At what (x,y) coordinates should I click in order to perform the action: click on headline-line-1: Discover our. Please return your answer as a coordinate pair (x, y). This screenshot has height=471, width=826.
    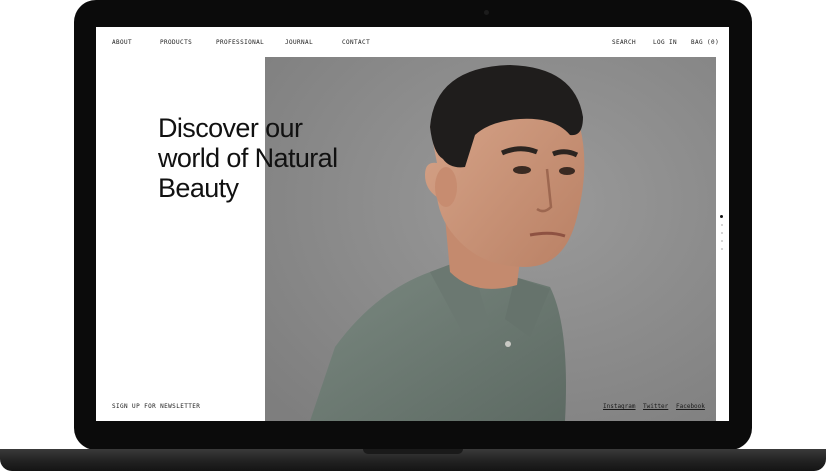
    Looking at the image, I should click on (230, 128).